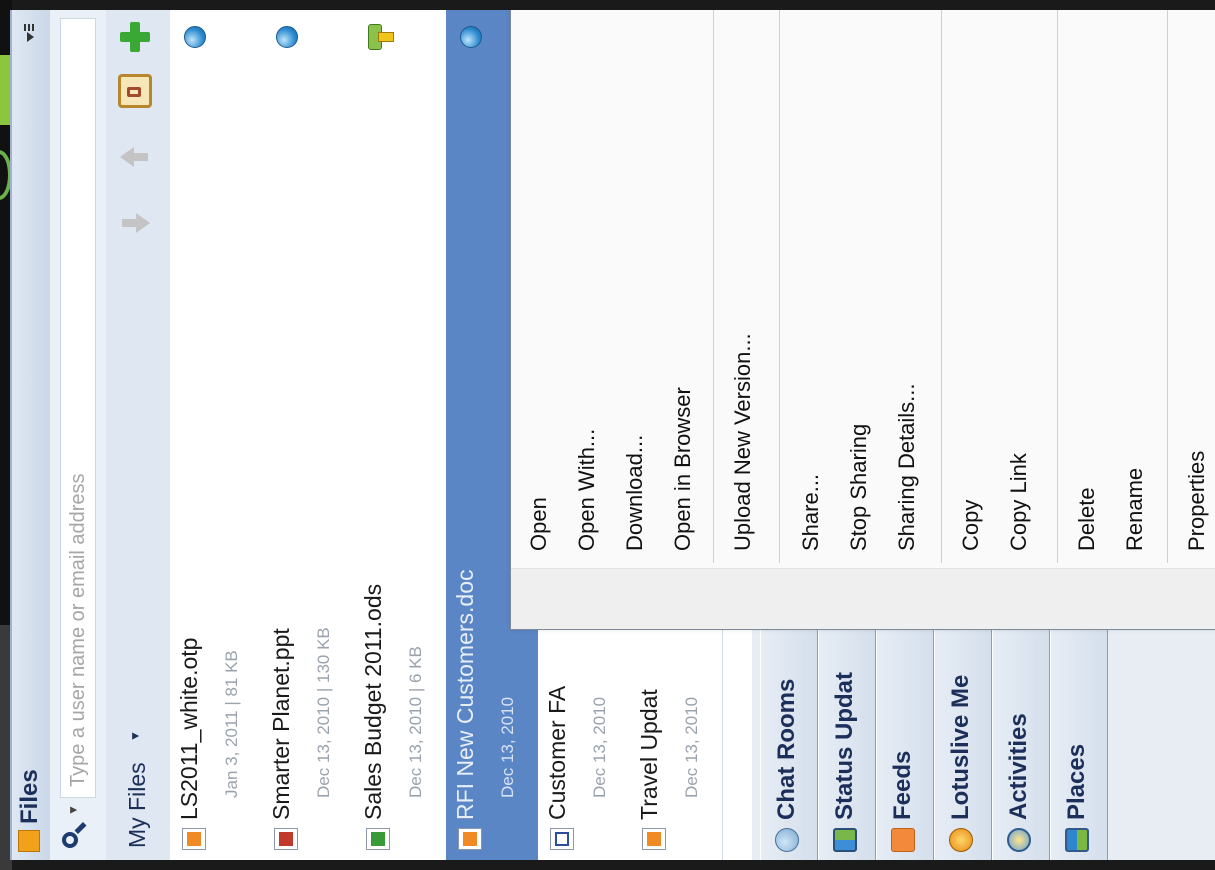 The image size is (1215, 870). Describe the element at coordinates (465, 694) in the screenshot. I see `file-name: RFI New Customers.doc` at that location.